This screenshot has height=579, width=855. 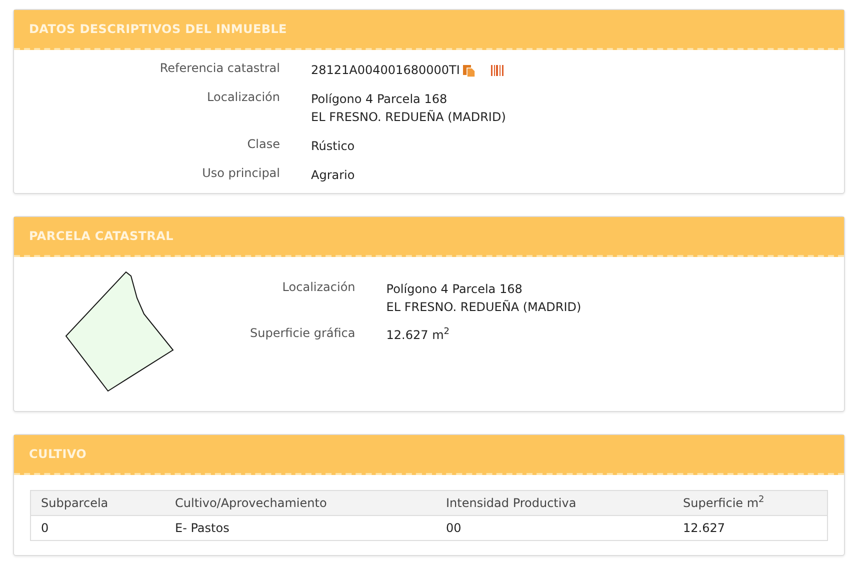 What do you see at coordinates (240, 174) in the screenshot?
I see `field-label: Uso principal` at bounding box center [240, 174].